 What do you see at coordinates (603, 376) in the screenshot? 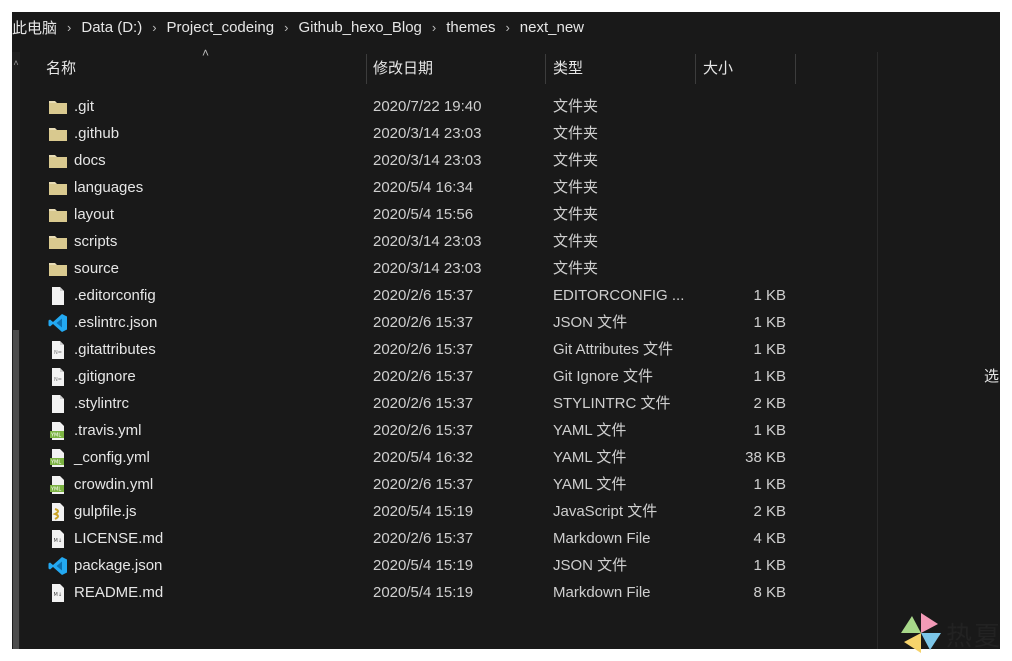
I see `file-type: Git Ignore 文件` at bounding box center [603, 376].